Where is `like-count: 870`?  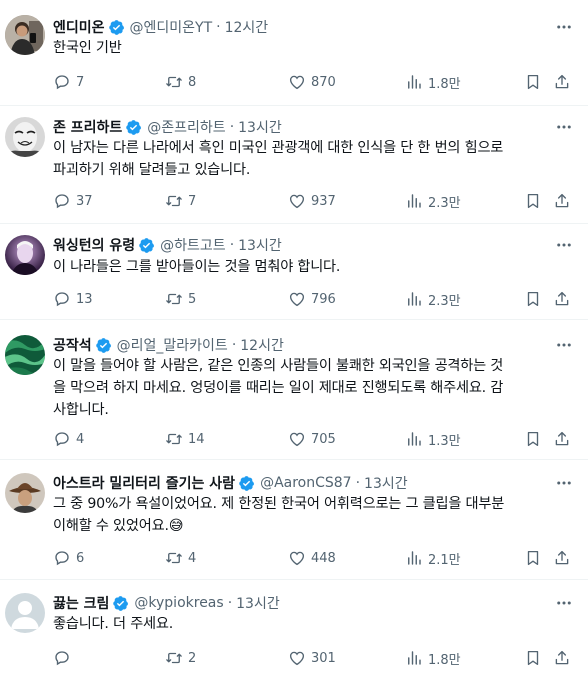
like-count: 870 is located at coordinates (323, 82).